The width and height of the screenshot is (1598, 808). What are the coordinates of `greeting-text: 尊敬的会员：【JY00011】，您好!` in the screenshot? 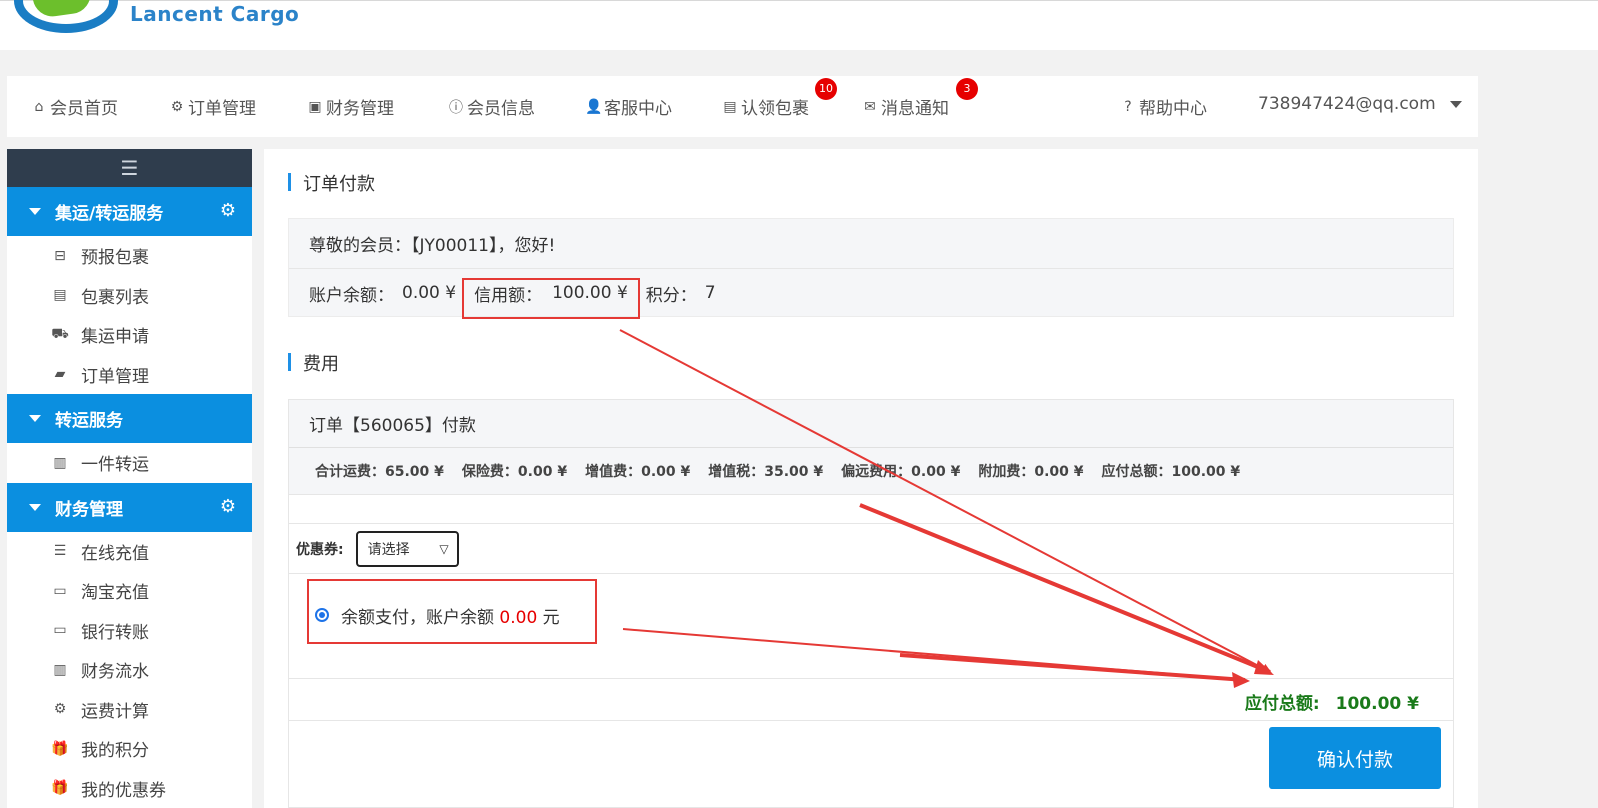 It's located at (432, 246).